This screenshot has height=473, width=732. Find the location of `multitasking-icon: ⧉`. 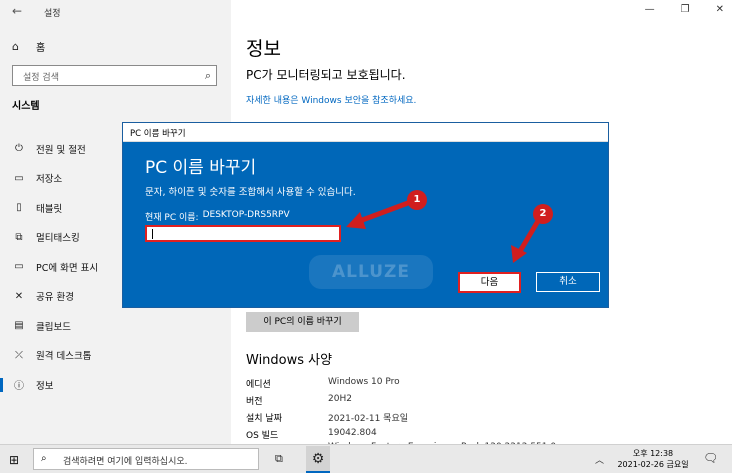

multitasking-icon: ⧉ is located at coordinates (19, 237).